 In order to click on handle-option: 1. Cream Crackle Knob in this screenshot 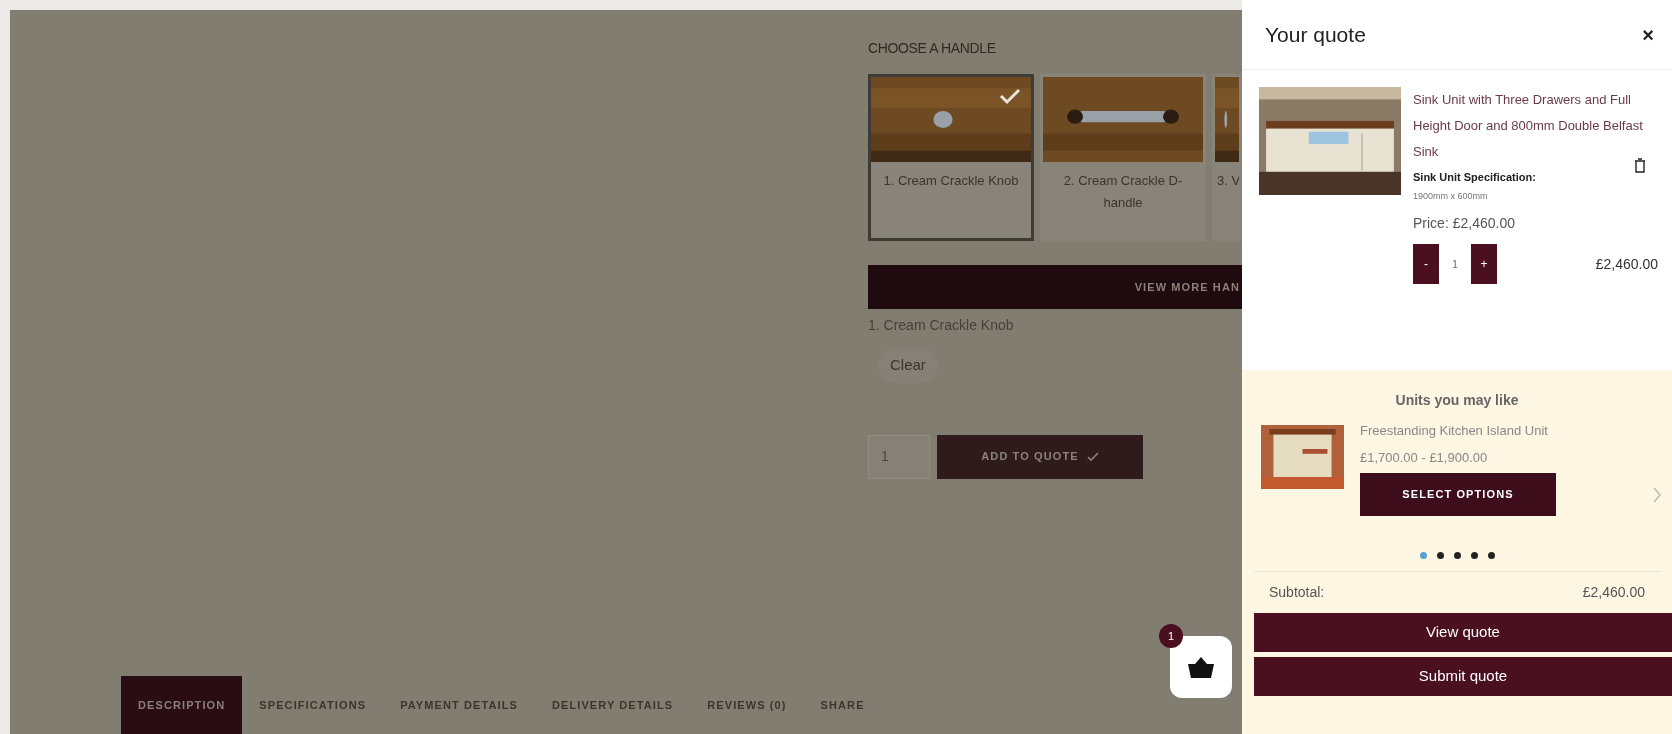, I will do `click(951, 157)`.